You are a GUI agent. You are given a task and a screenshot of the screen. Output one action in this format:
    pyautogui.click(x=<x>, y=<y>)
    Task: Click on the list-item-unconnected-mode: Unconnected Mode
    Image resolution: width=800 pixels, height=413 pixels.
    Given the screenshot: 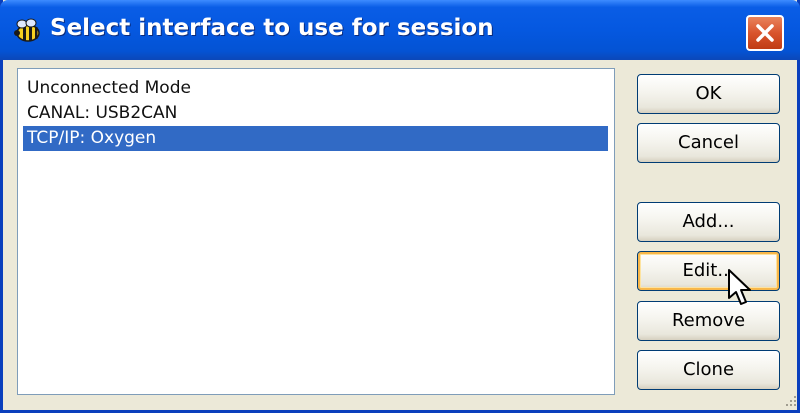 What is the action you would take?
    pyautogui.click(x=315, y=88)
    